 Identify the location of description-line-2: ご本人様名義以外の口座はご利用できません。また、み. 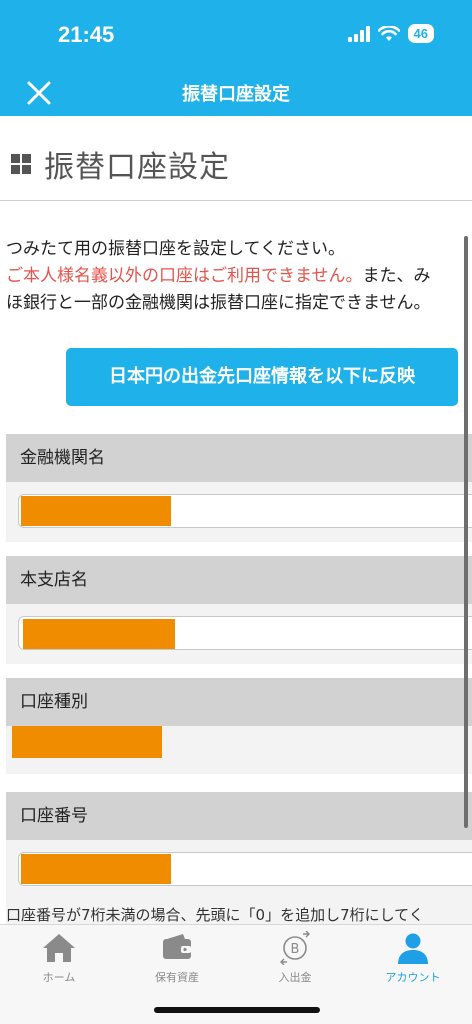
(239, 276).